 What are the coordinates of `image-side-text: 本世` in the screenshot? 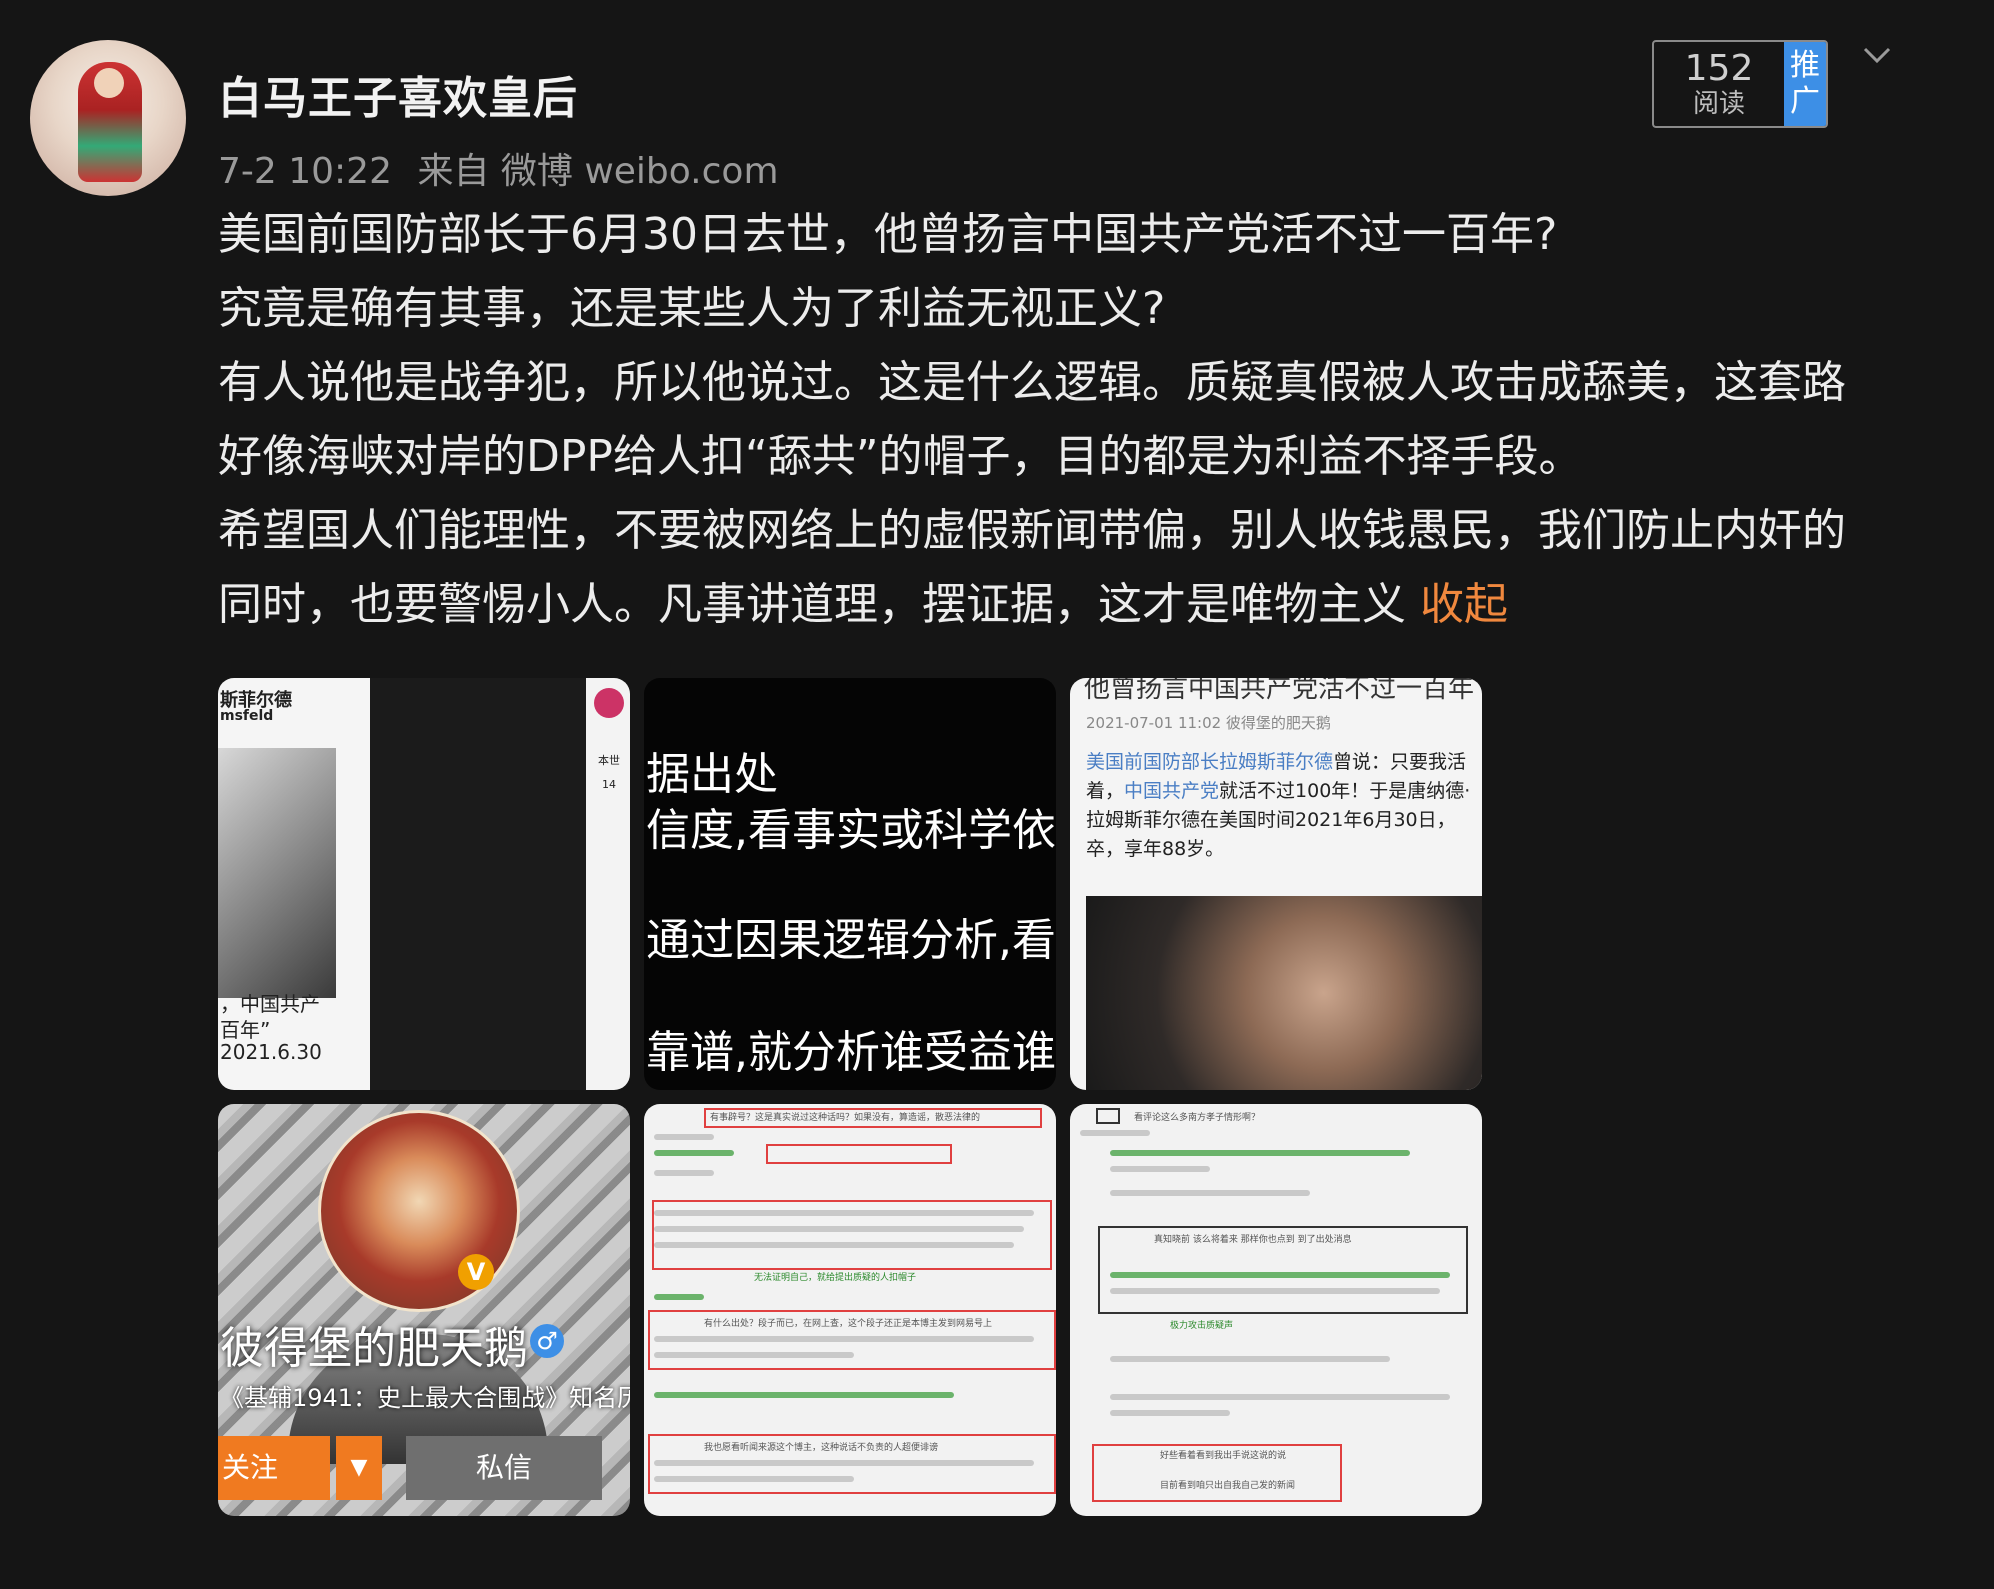 It's located at (609, 760).